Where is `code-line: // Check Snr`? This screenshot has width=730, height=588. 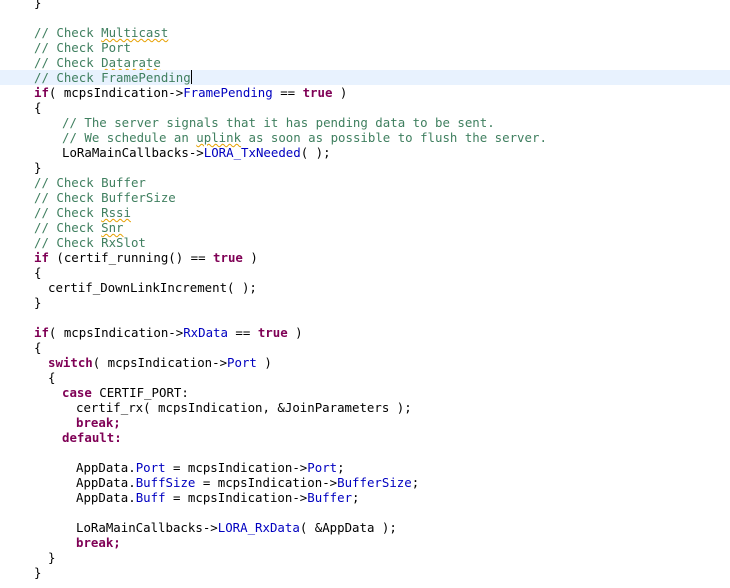 code-line: // Check Snr is located at coordinates (79, 227).